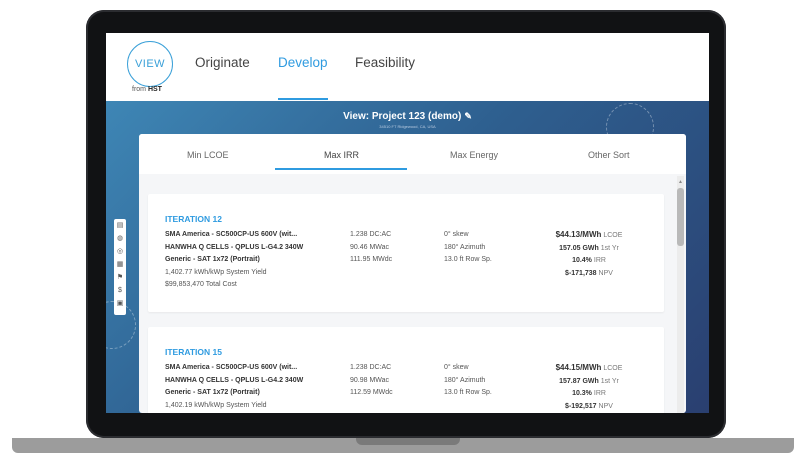  What do you see at coordinates (147, 89) in the screenshot?
I see `logo-subtitle: from HST` at bounding box center [147, 89].